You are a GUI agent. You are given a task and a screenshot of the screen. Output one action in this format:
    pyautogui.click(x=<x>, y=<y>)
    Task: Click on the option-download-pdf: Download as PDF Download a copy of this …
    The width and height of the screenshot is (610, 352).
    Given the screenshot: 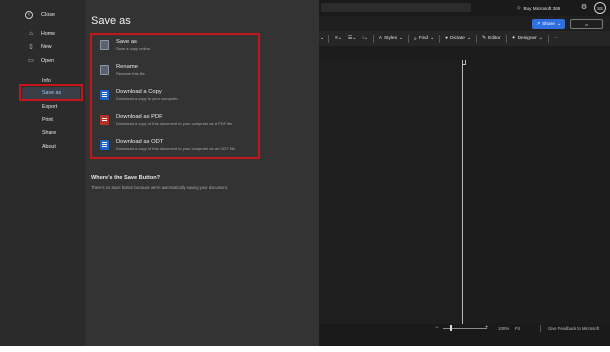 What is the action you would take?
    pyautogui.click(x=166, y=120)
    